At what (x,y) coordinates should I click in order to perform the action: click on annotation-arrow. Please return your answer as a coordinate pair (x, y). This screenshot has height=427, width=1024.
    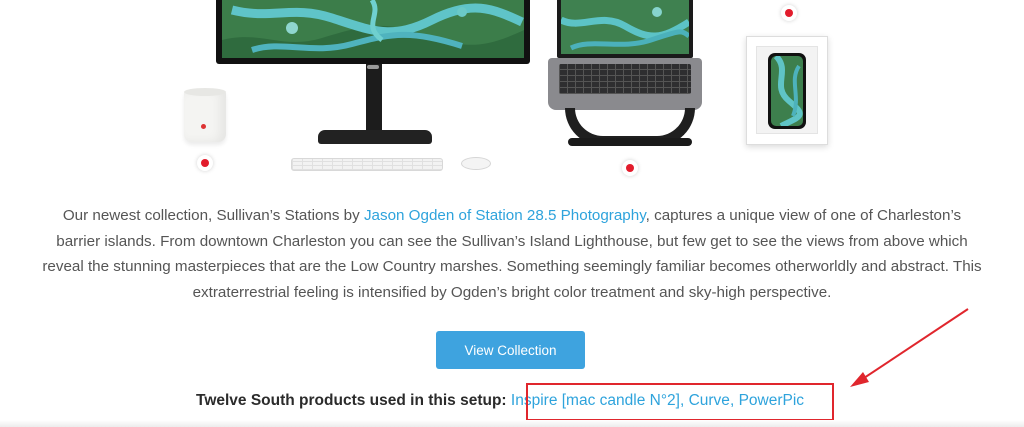
    Looking at the image, I should click on (909, 347).